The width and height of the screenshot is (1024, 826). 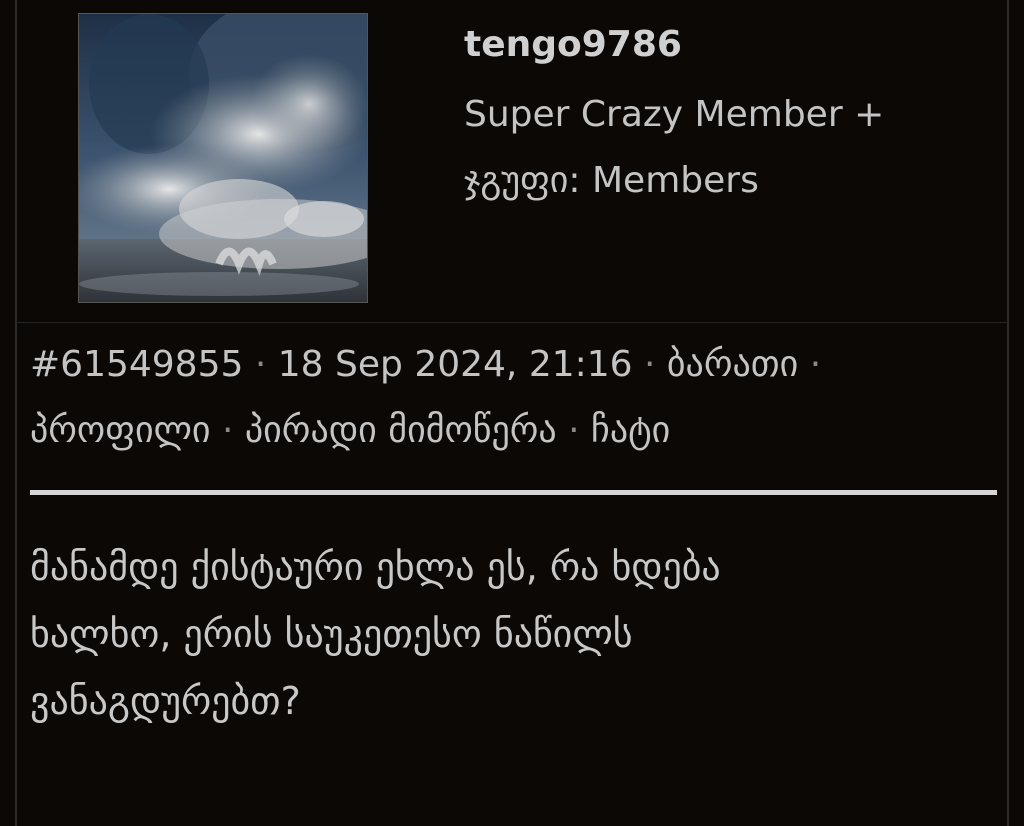 I want to click on private-message-link: პირადი მიმოწერა, so click(x=401, y=430).